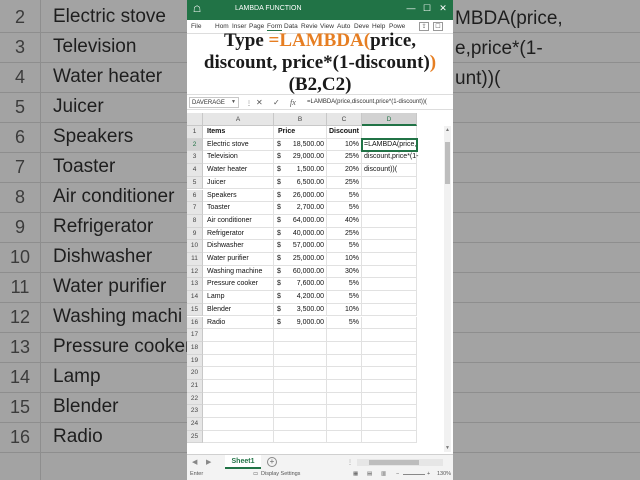 The width and height of the screenshot is (640, 480). Describe the element at coordinates (195, 361) in the screenshot. I see `row-header-19: 19` at that location.